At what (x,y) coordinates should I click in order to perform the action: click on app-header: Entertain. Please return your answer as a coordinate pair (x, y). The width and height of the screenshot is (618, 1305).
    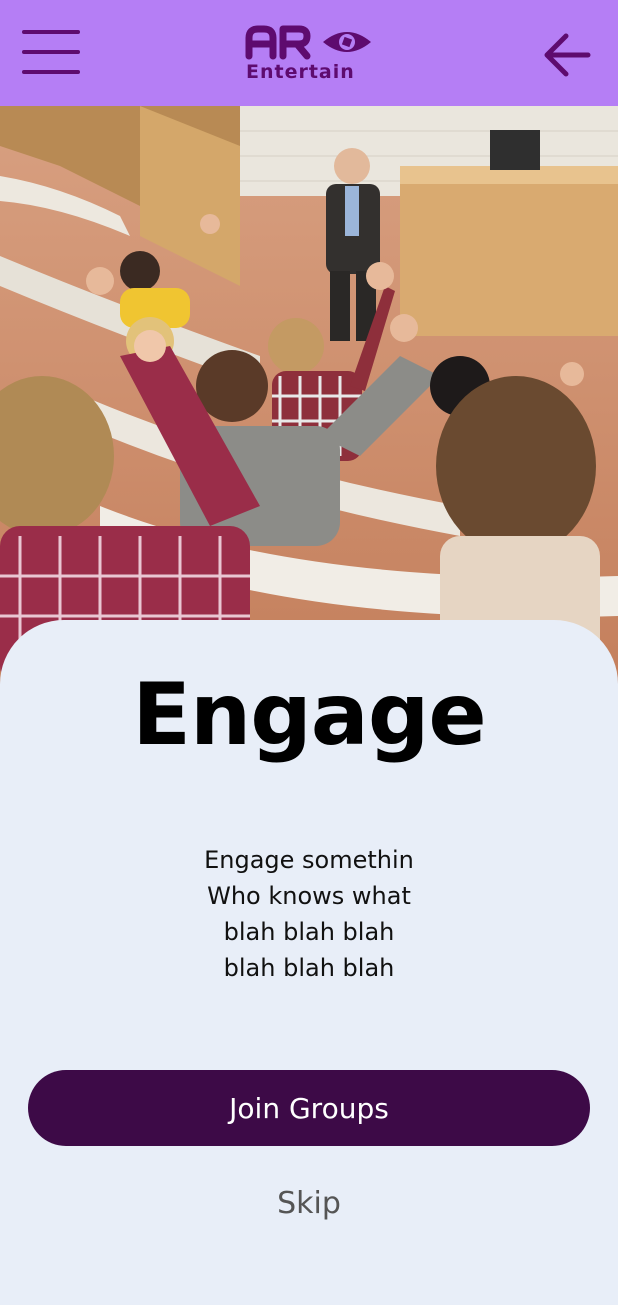
    Looking at the image, I should click on (309, 53).